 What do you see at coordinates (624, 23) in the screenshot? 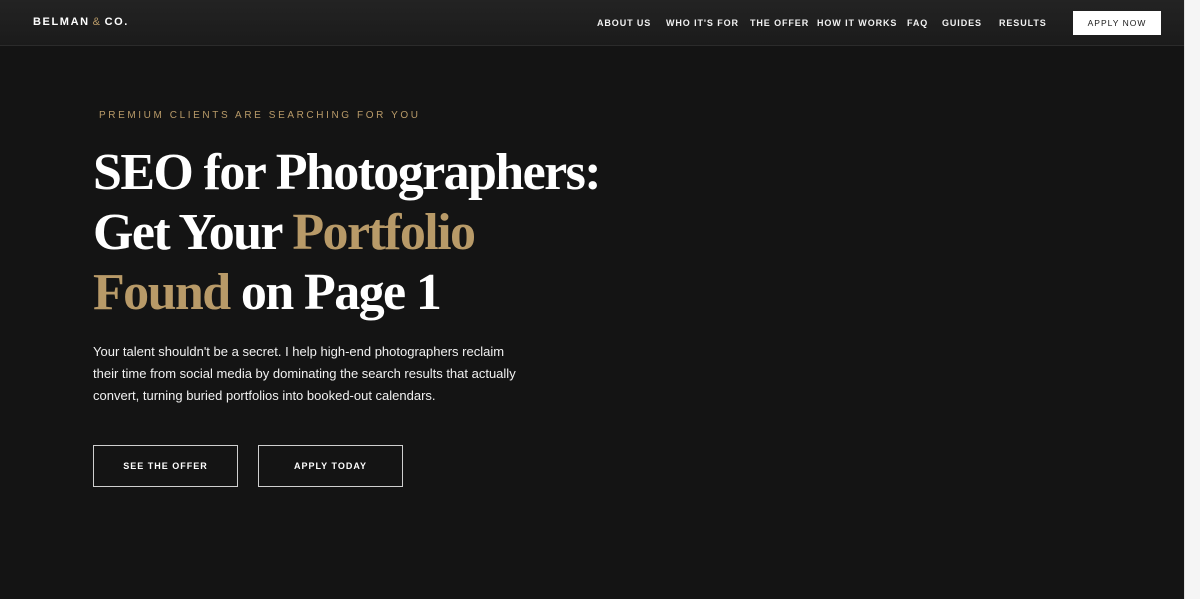
I see `nav-about-us: ABOUT US` at bounding box center [624, 23].